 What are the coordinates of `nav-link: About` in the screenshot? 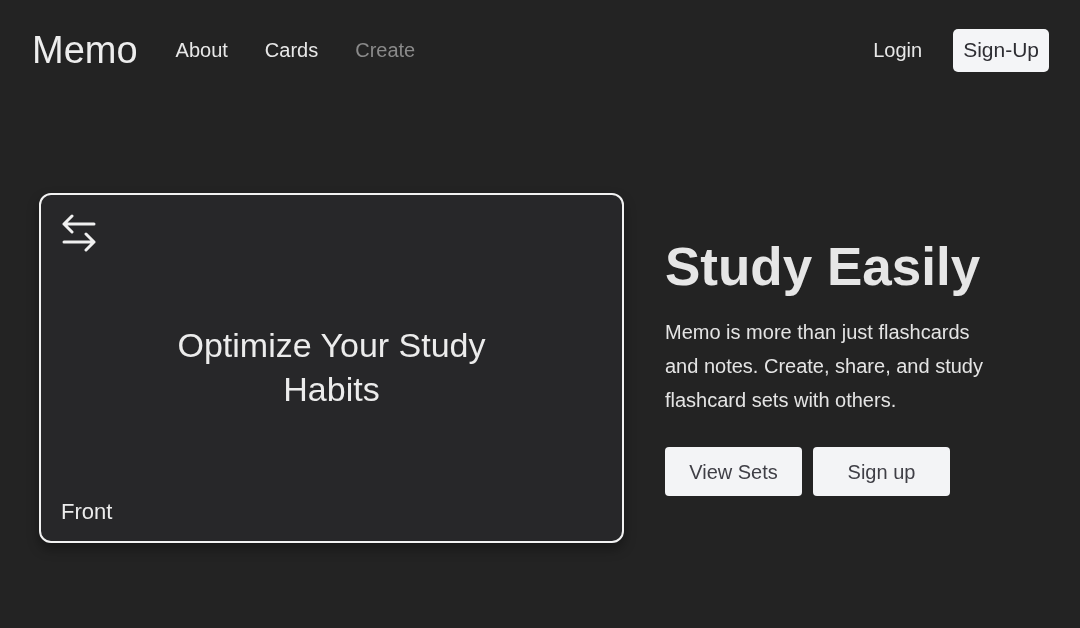 It's located at (201, 50).